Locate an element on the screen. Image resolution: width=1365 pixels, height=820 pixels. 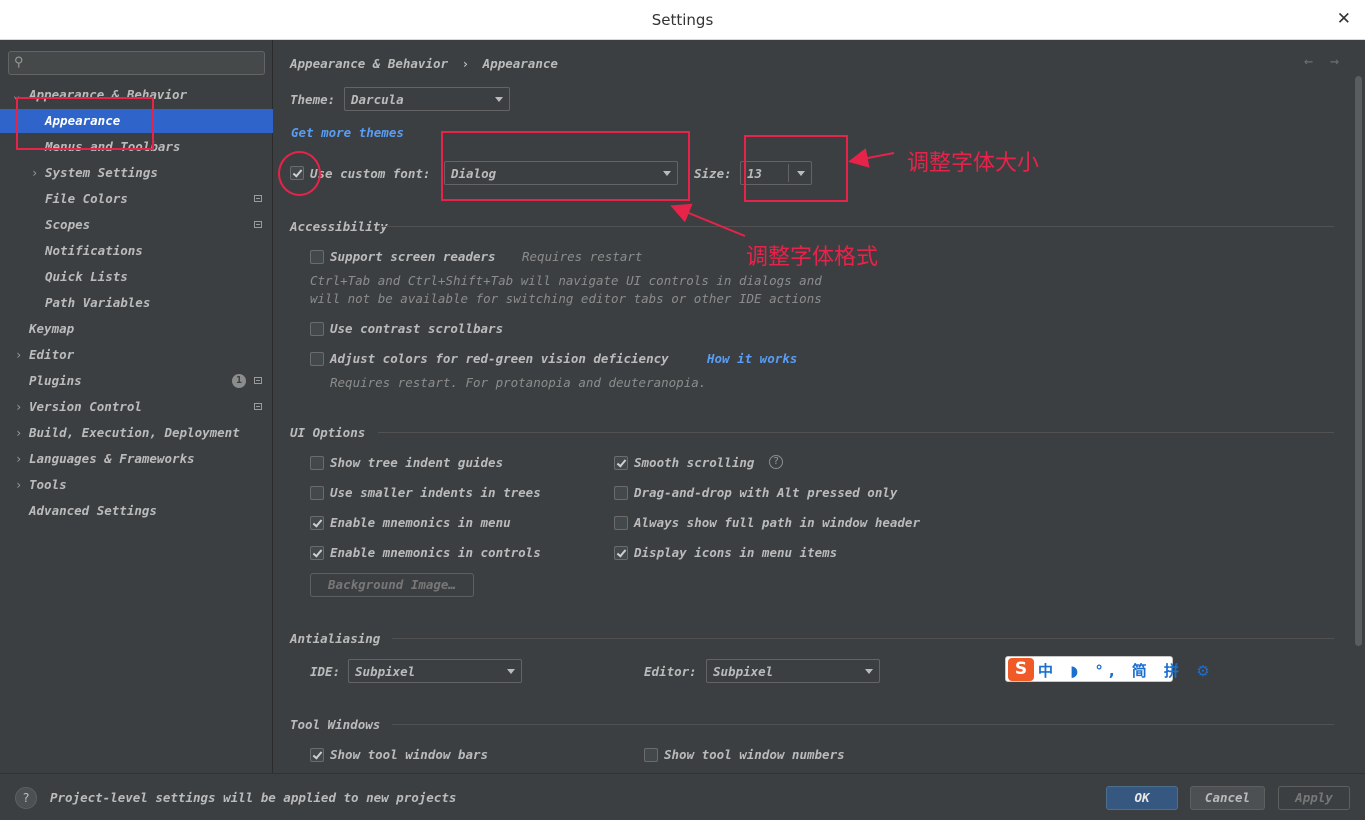
ime-status: 中 ◗ °, 简 拼 ⚙ is located at coordinates (1127, 670).